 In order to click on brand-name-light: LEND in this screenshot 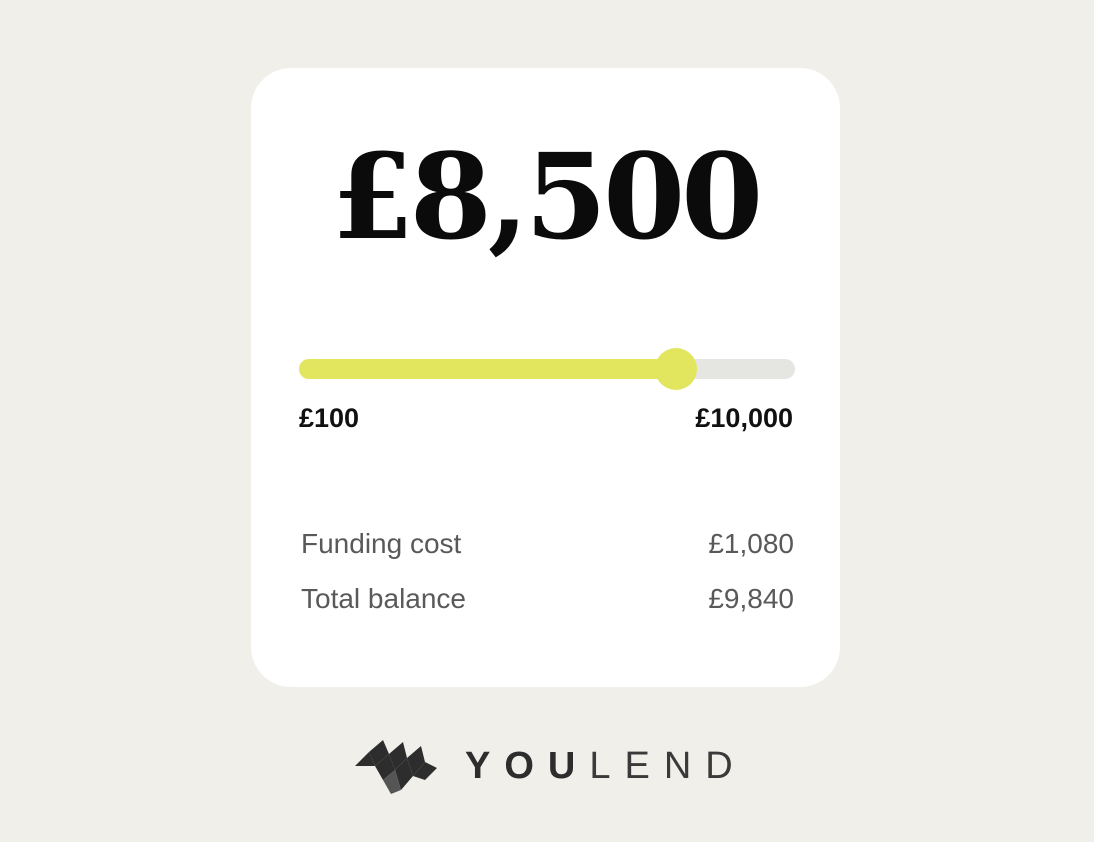, I will do `click(668, 766)`.